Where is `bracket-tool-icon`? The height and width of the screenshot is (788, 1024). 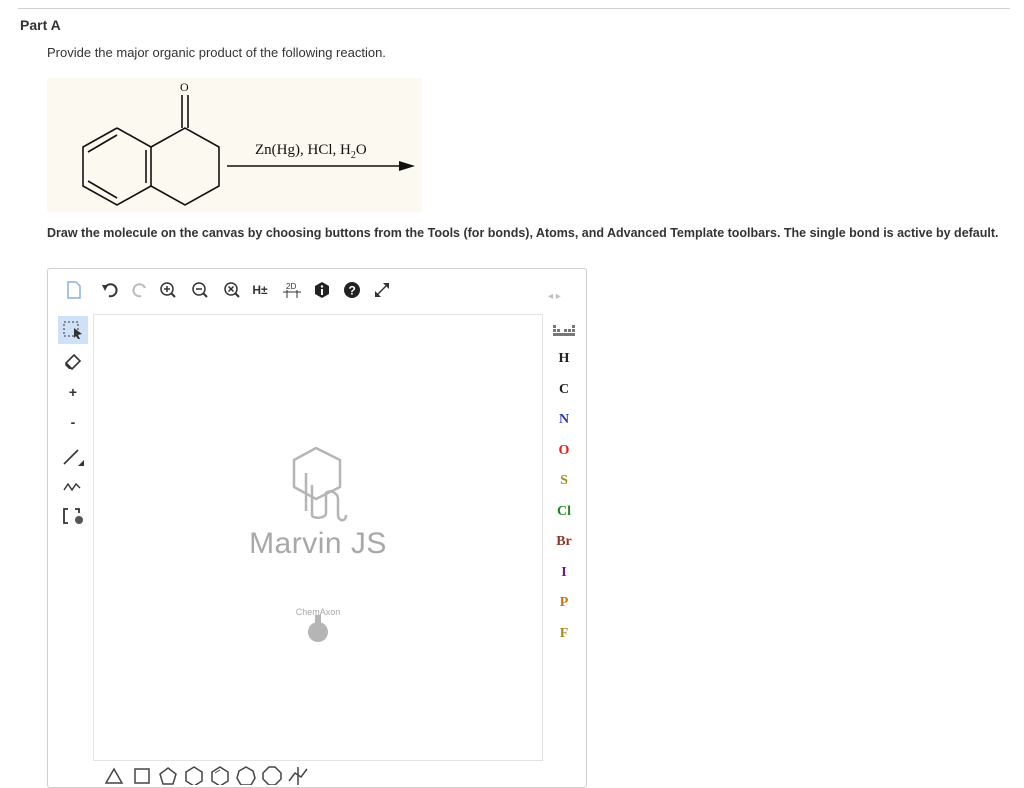 bracket-tool-icon is located at coordinates (73, 516).